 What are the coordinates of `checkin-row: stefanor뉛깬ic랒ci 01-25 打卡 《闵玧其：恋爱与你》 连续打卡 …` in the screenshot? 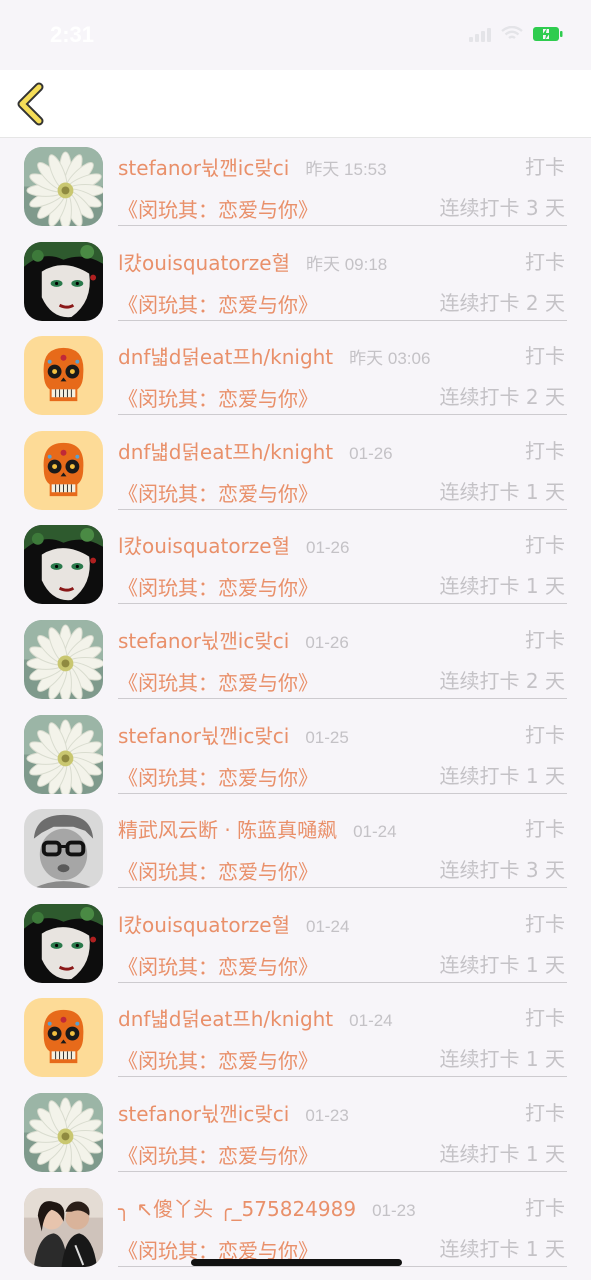 It's located at (295, 753).